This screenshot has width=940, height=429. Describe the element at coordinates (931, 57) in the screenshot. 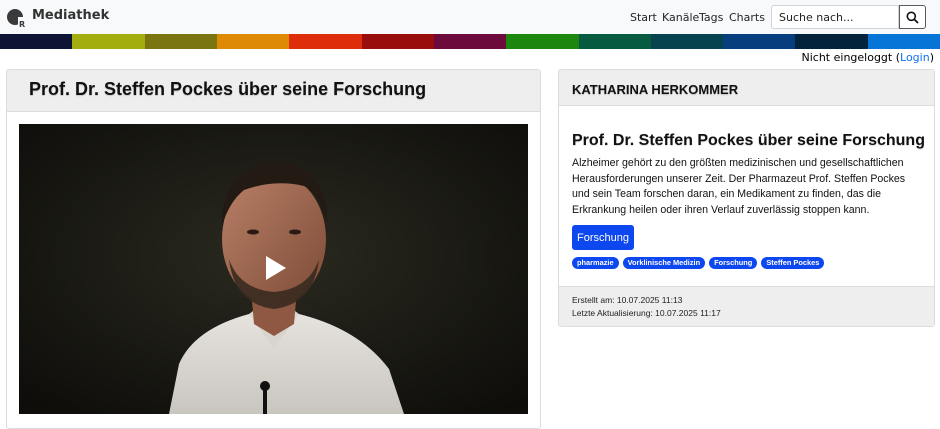

I see `login-status-suffix: )` at that location.